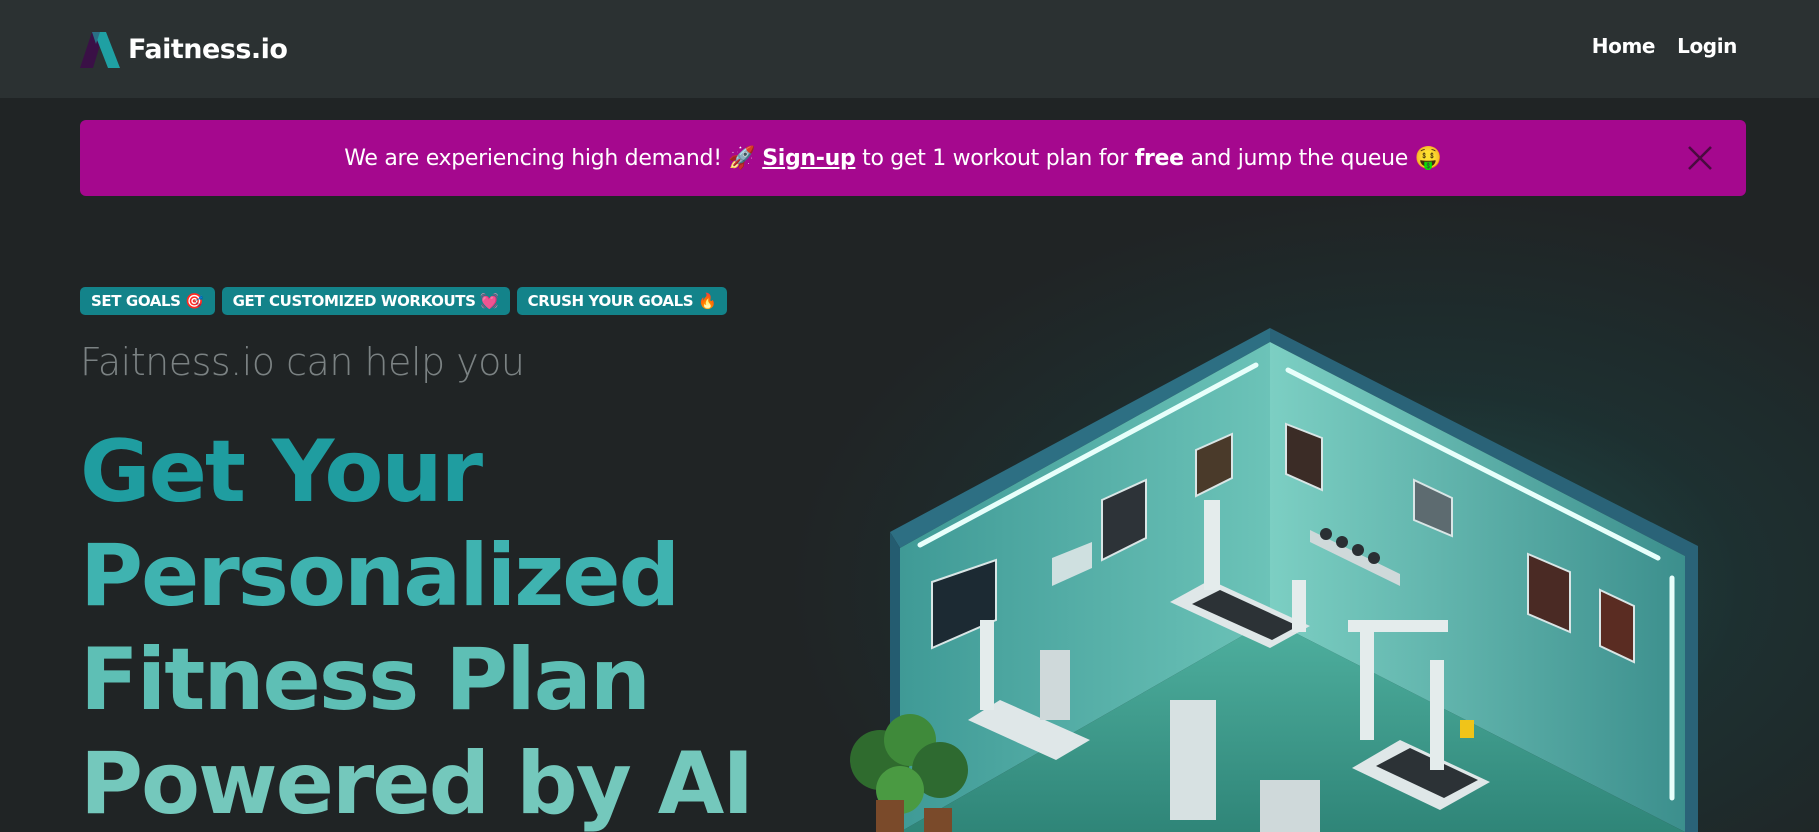  Describe the element at coordinates (380, 576) in the screenshot. I see `headline-line-2: Personalized` at that location.